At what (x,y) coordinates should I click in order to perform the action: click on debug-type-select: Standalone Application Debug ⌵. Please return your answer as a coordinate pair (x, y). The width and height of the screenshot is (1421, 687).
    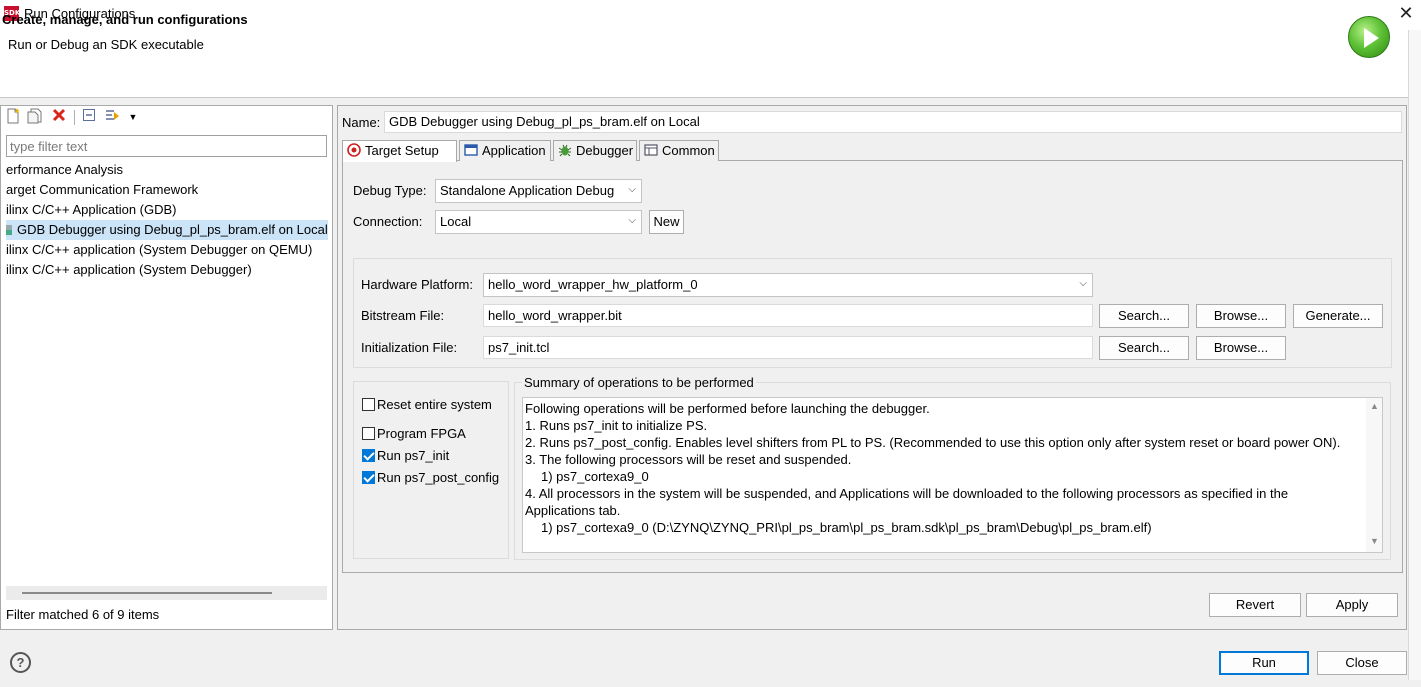
    Looking at the image, I should click on (538, 191).